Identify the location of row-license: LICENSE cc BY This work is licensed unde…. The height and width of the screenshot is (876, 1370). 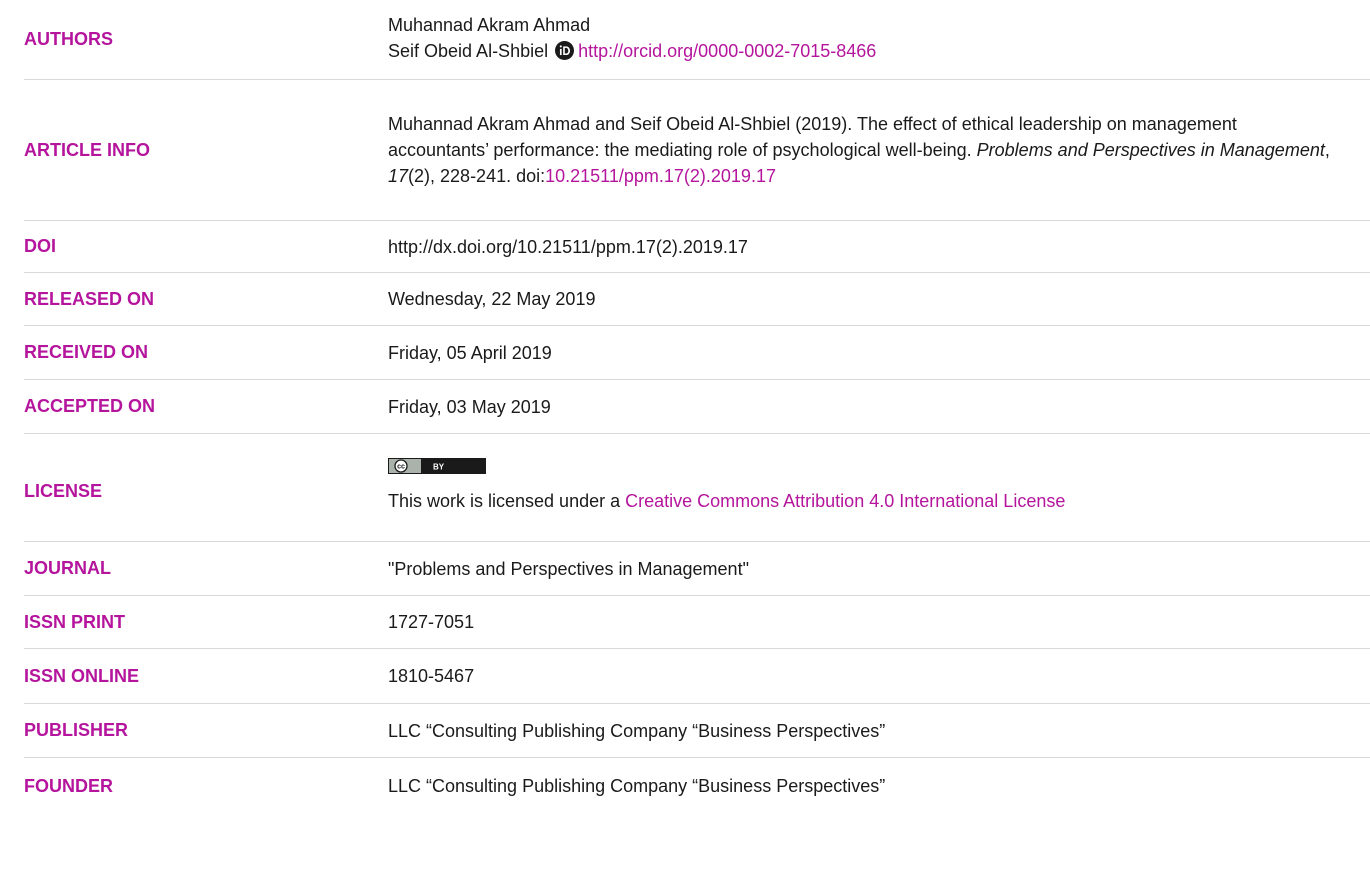
(697, 488).